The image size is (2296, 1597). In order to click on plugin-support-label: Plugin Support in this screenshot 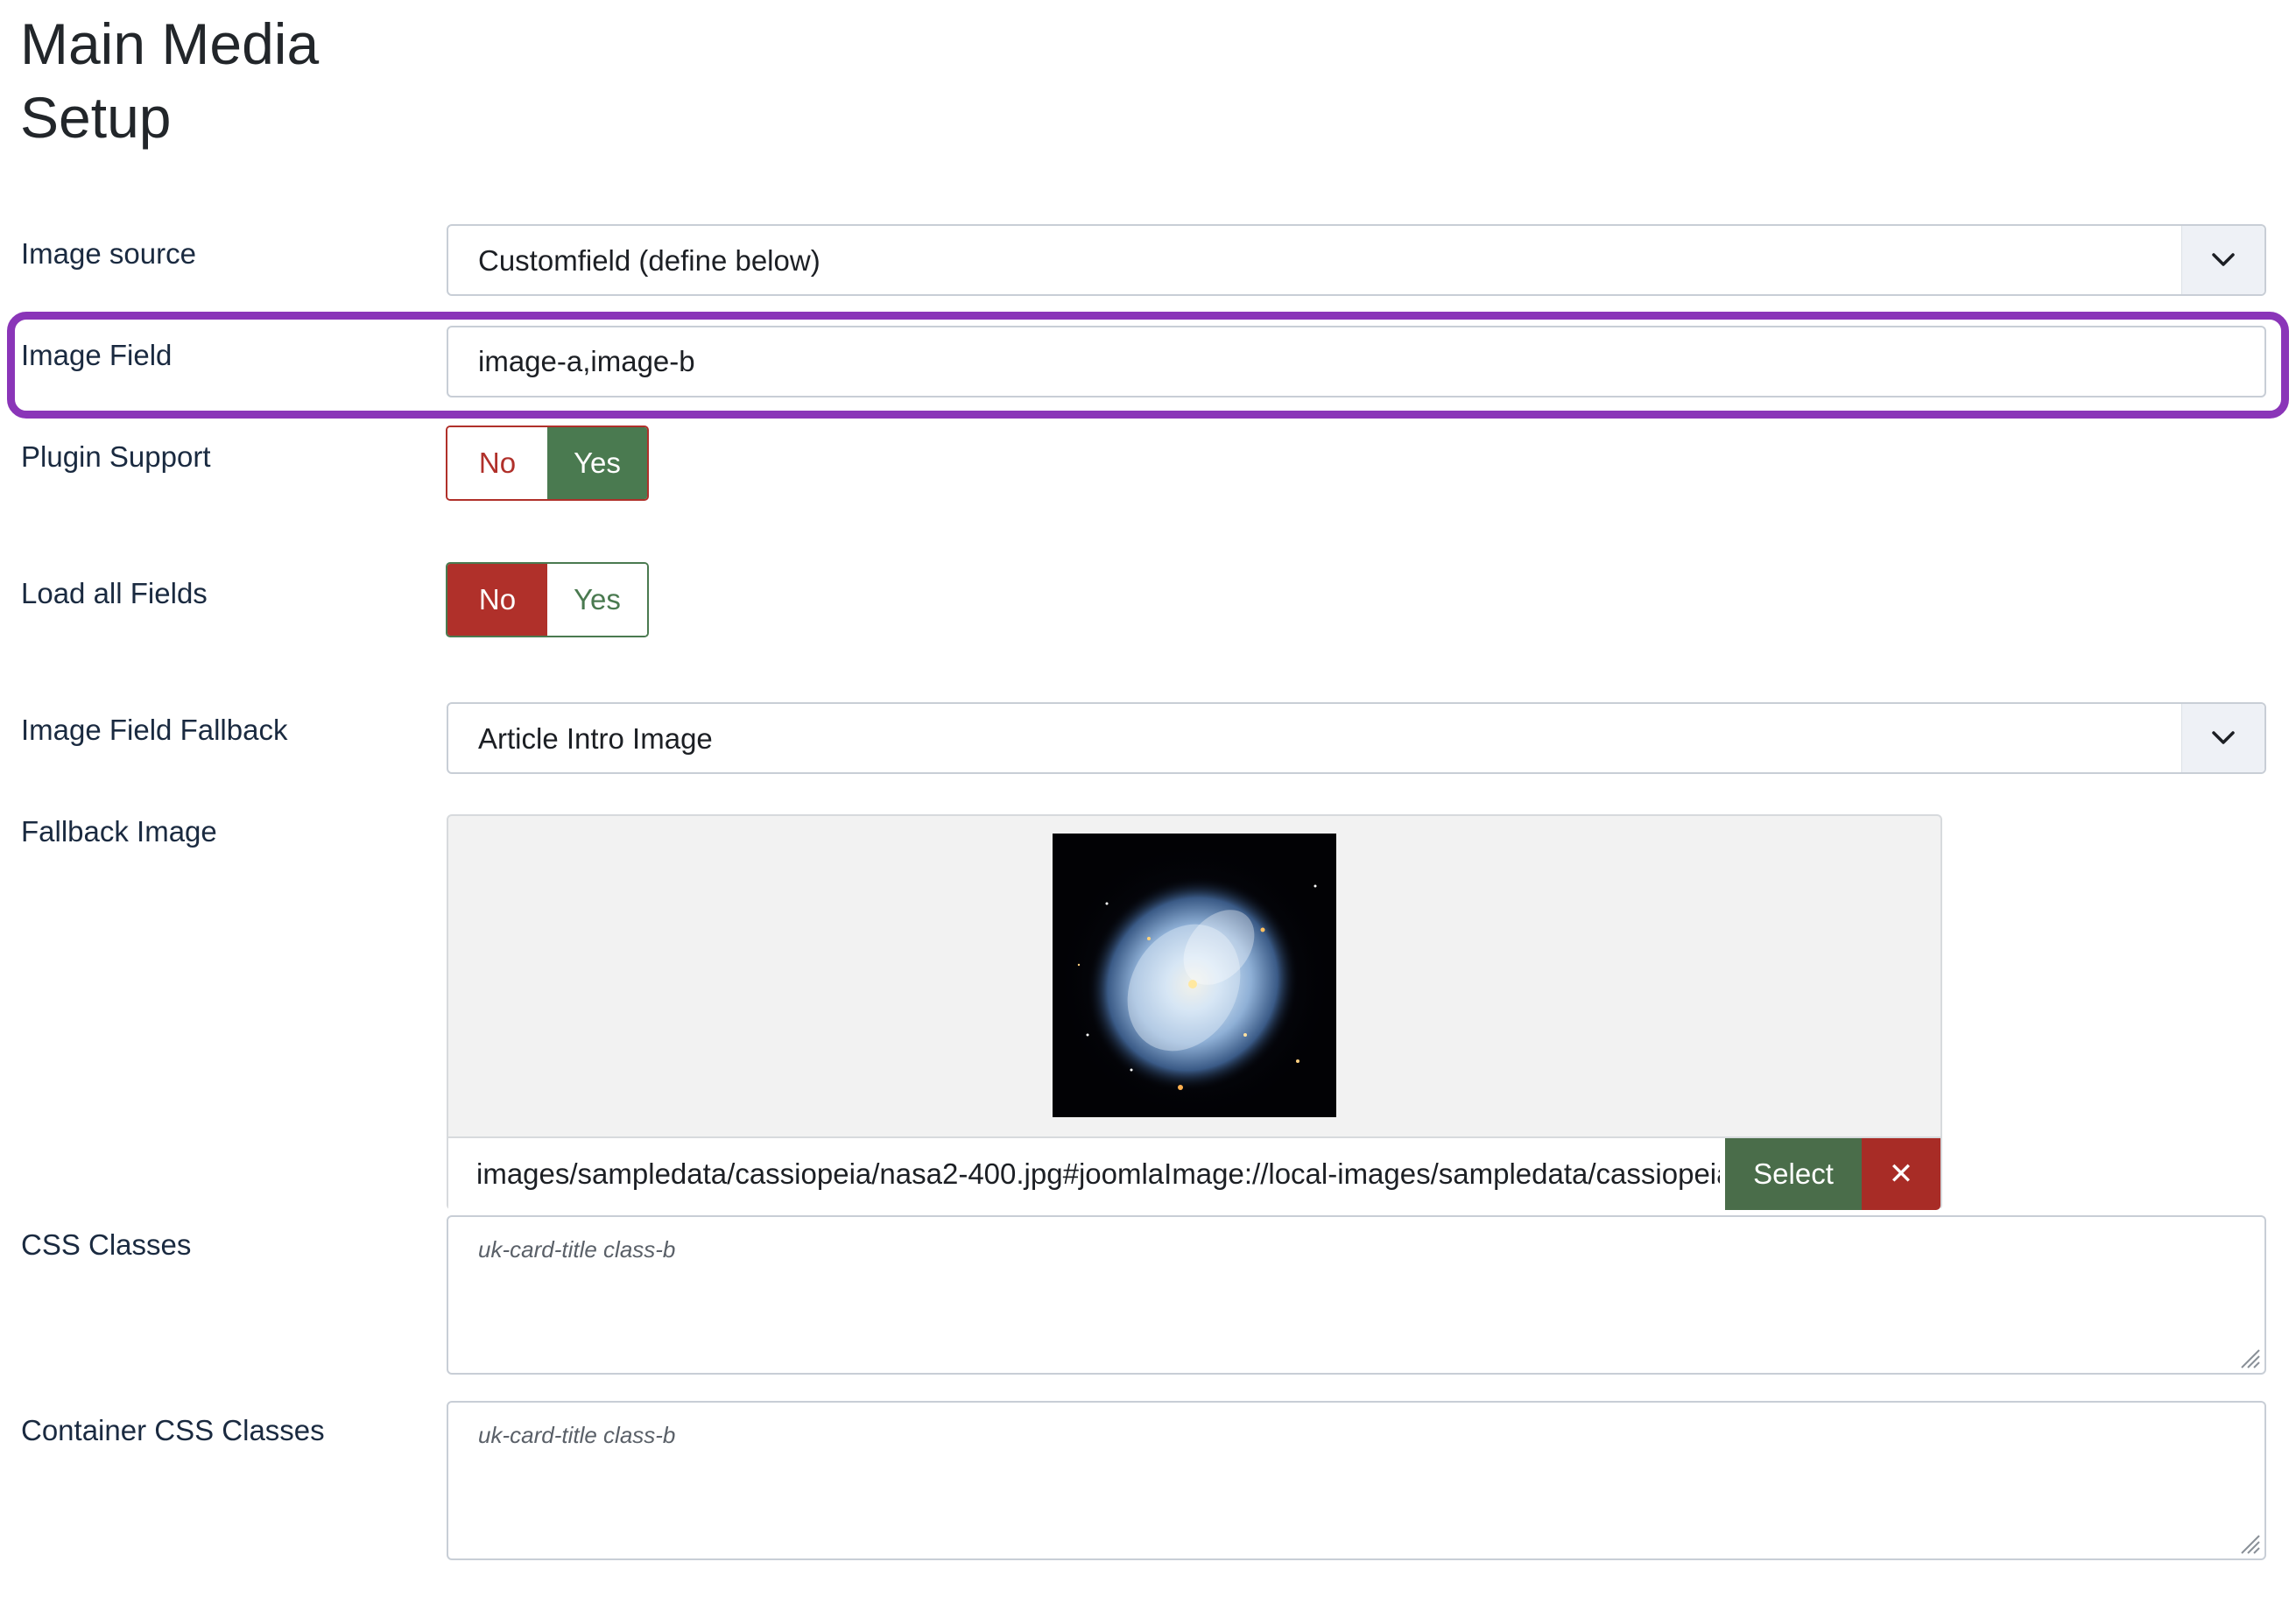, I will do `click(116, 456)`.